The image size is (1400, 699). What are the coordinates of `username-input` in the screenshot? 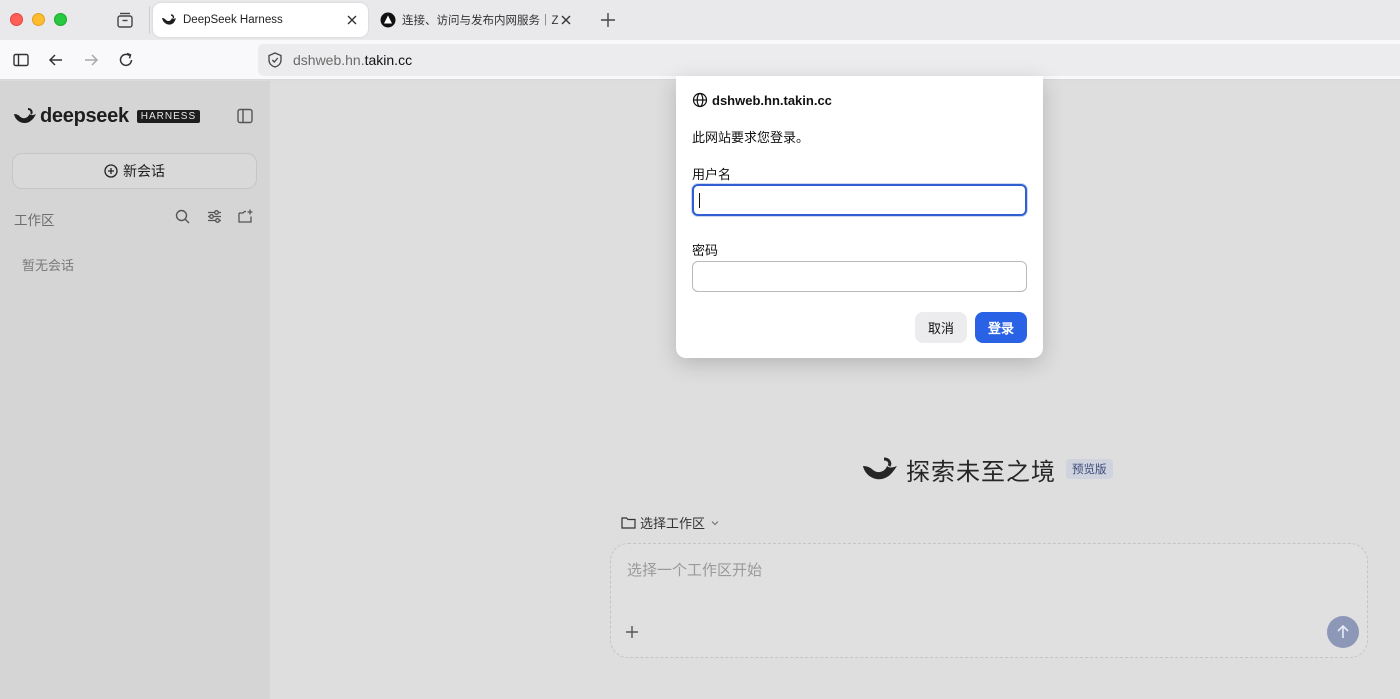 It's located at (859, 200).